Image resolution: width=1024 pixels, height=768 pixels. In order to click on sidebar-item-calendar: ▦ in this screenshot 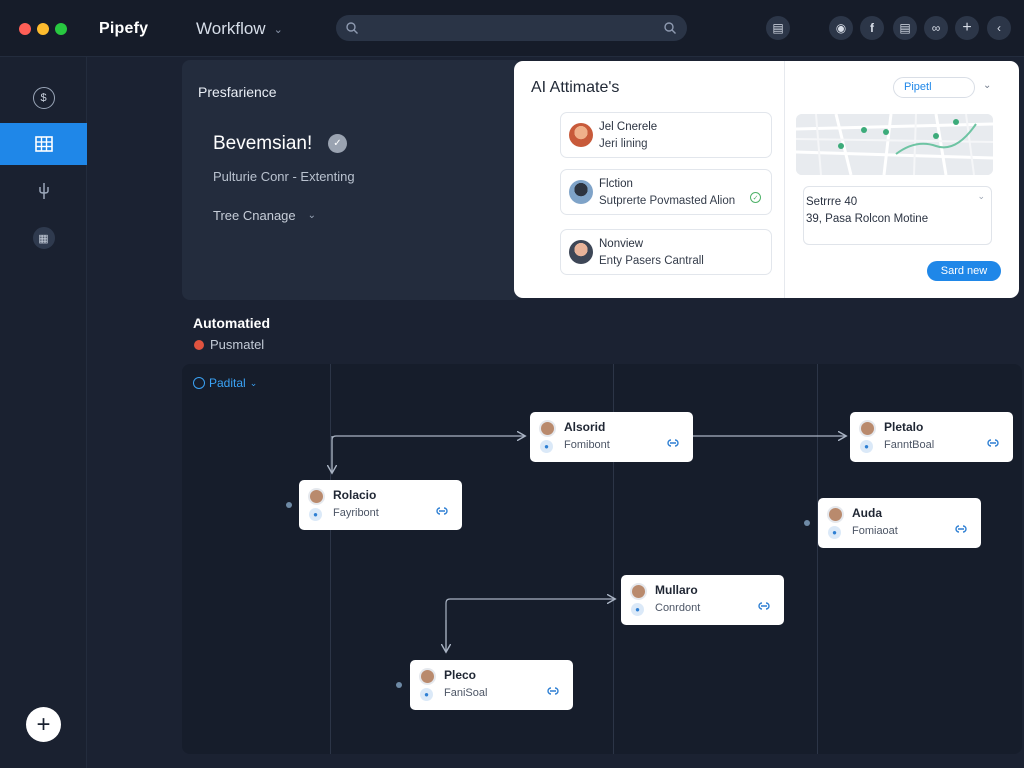, I will do `click(43, 238)`.